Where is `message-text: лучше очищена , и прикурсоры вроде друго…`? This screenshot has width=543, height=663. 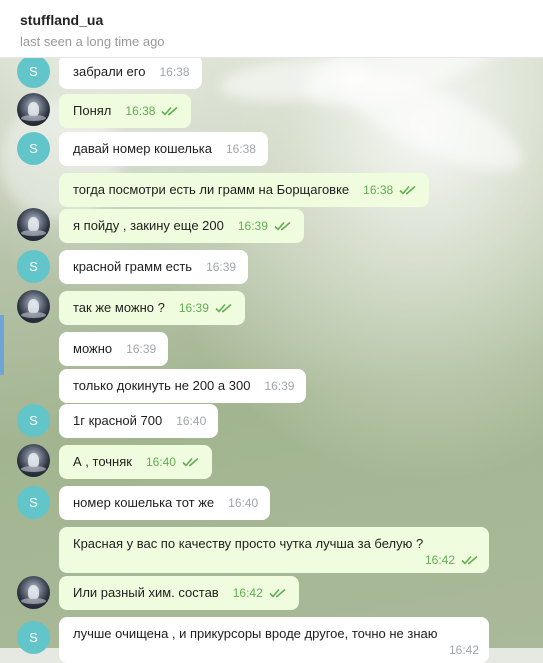 message-text: лучше очищена , и прикурсоры вроде друго… is located at coordinates (255, 633).